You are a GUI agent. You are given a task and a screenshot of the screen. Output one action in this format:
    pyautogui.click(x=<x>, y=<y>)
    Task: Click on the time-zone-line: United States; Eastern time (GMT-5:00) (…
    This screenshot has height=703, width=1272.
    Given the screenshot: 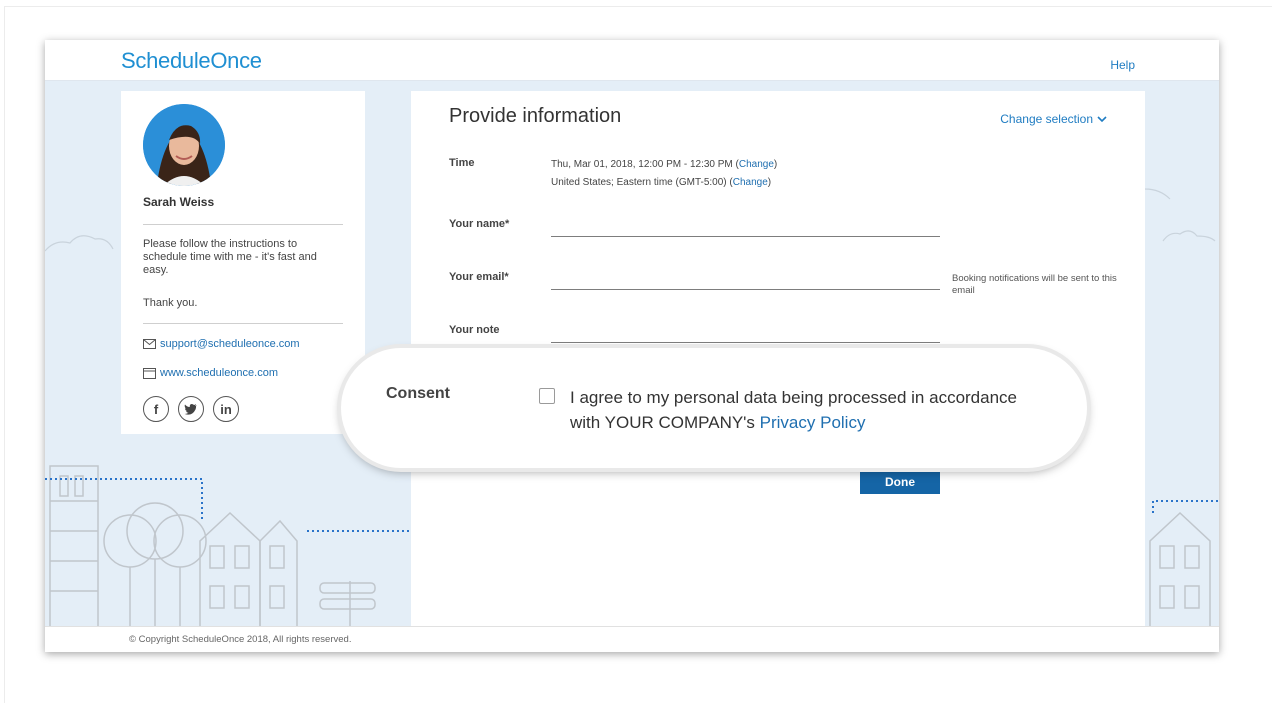 What is the action you would take?
    pyautogui.click(x=661, y=182)
    